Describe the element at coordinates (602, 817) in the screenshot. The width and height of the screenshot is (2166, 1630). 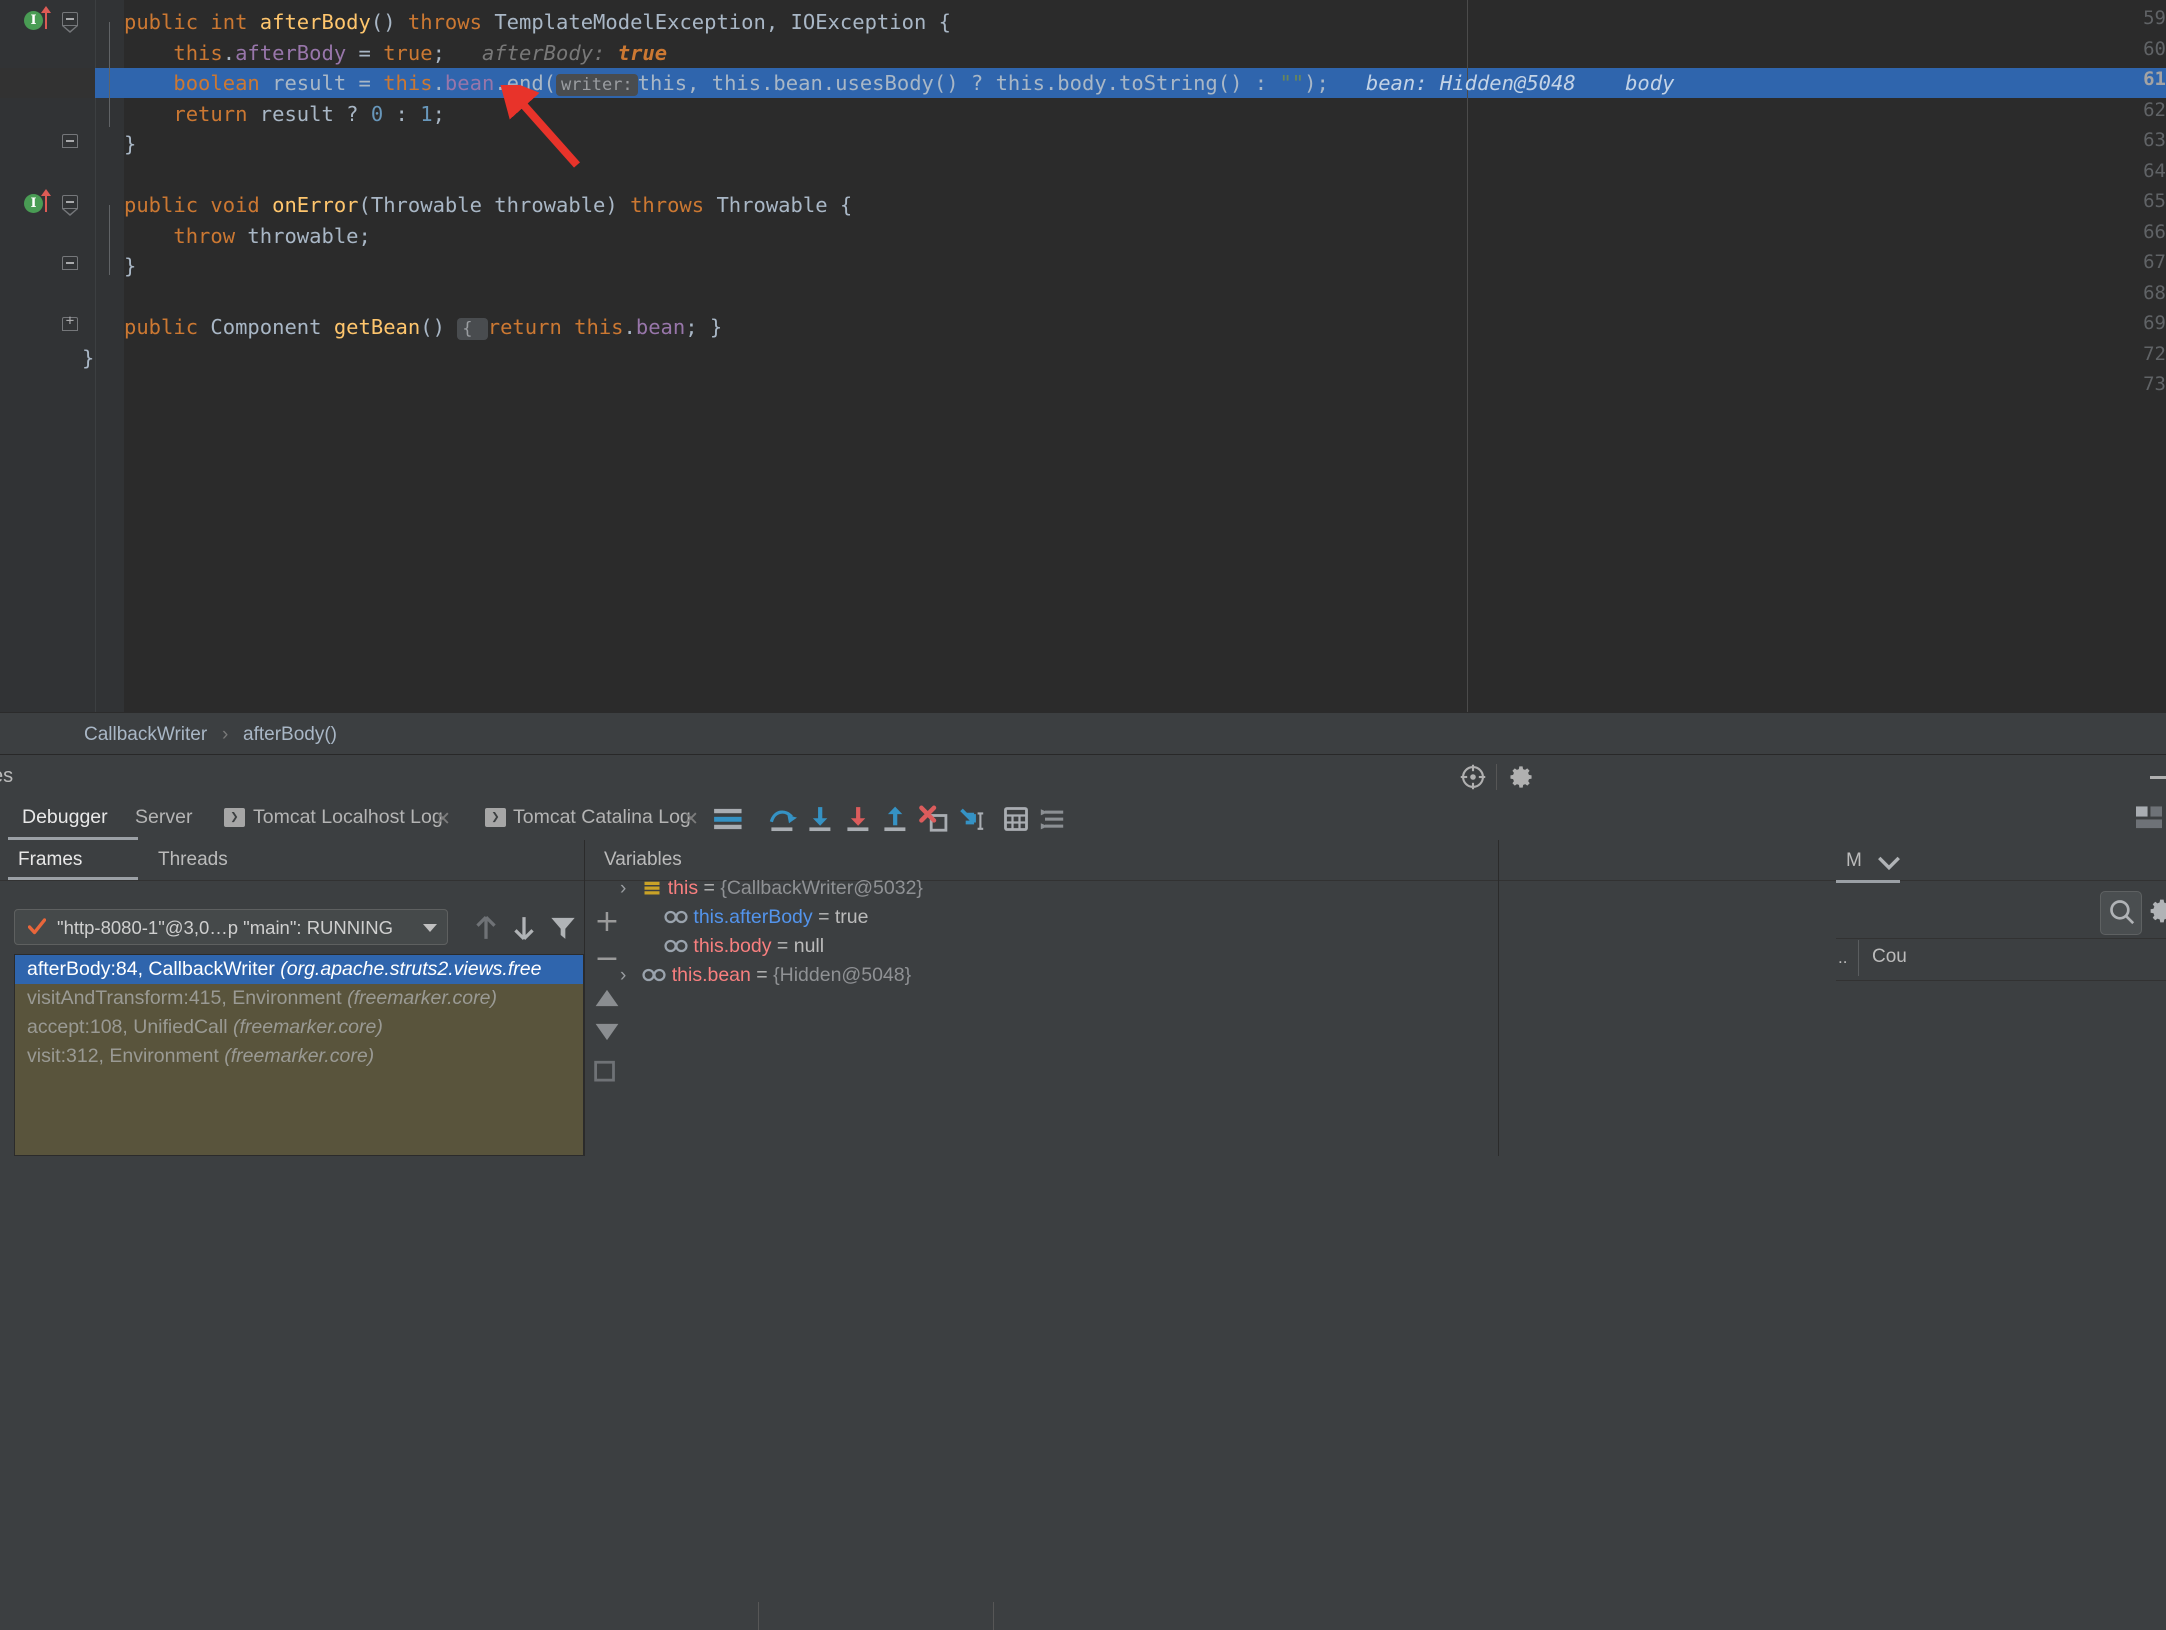
I see `tab-tomcat-catalina-log: Tomcat Catalina Log` at that location.